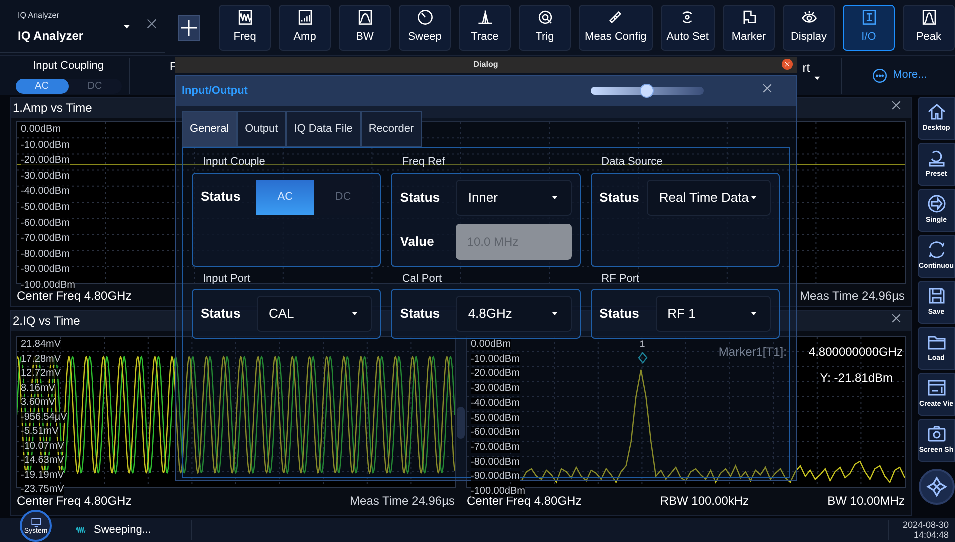 This screenshot has height=542, width=955. Describe the element at coordinates (45, 192) in the screenshot. I see `axis-label: -40.00dBm` at that location.